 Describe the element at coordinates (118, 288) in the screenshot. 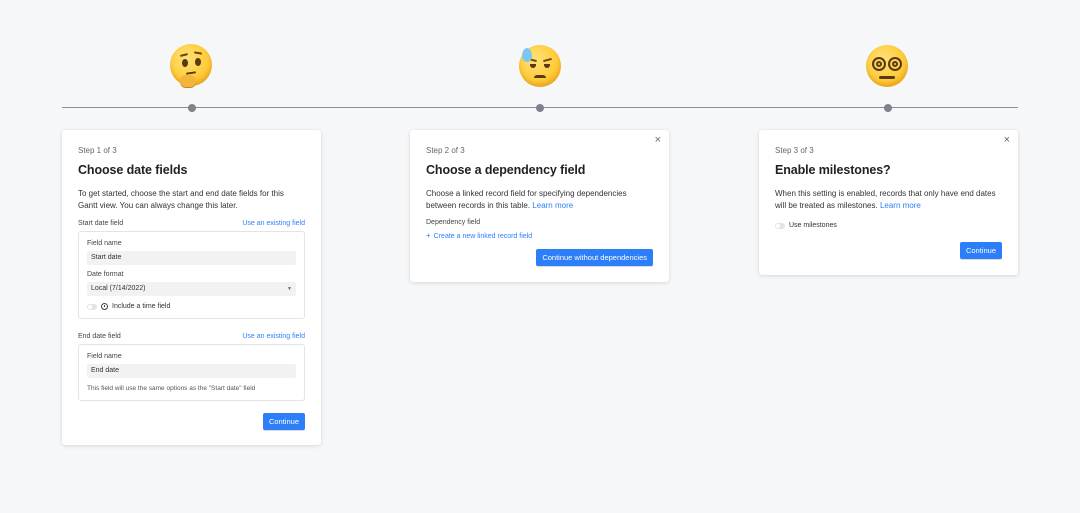

I see `date-format-value: Local (7/14/2022)` at that location.